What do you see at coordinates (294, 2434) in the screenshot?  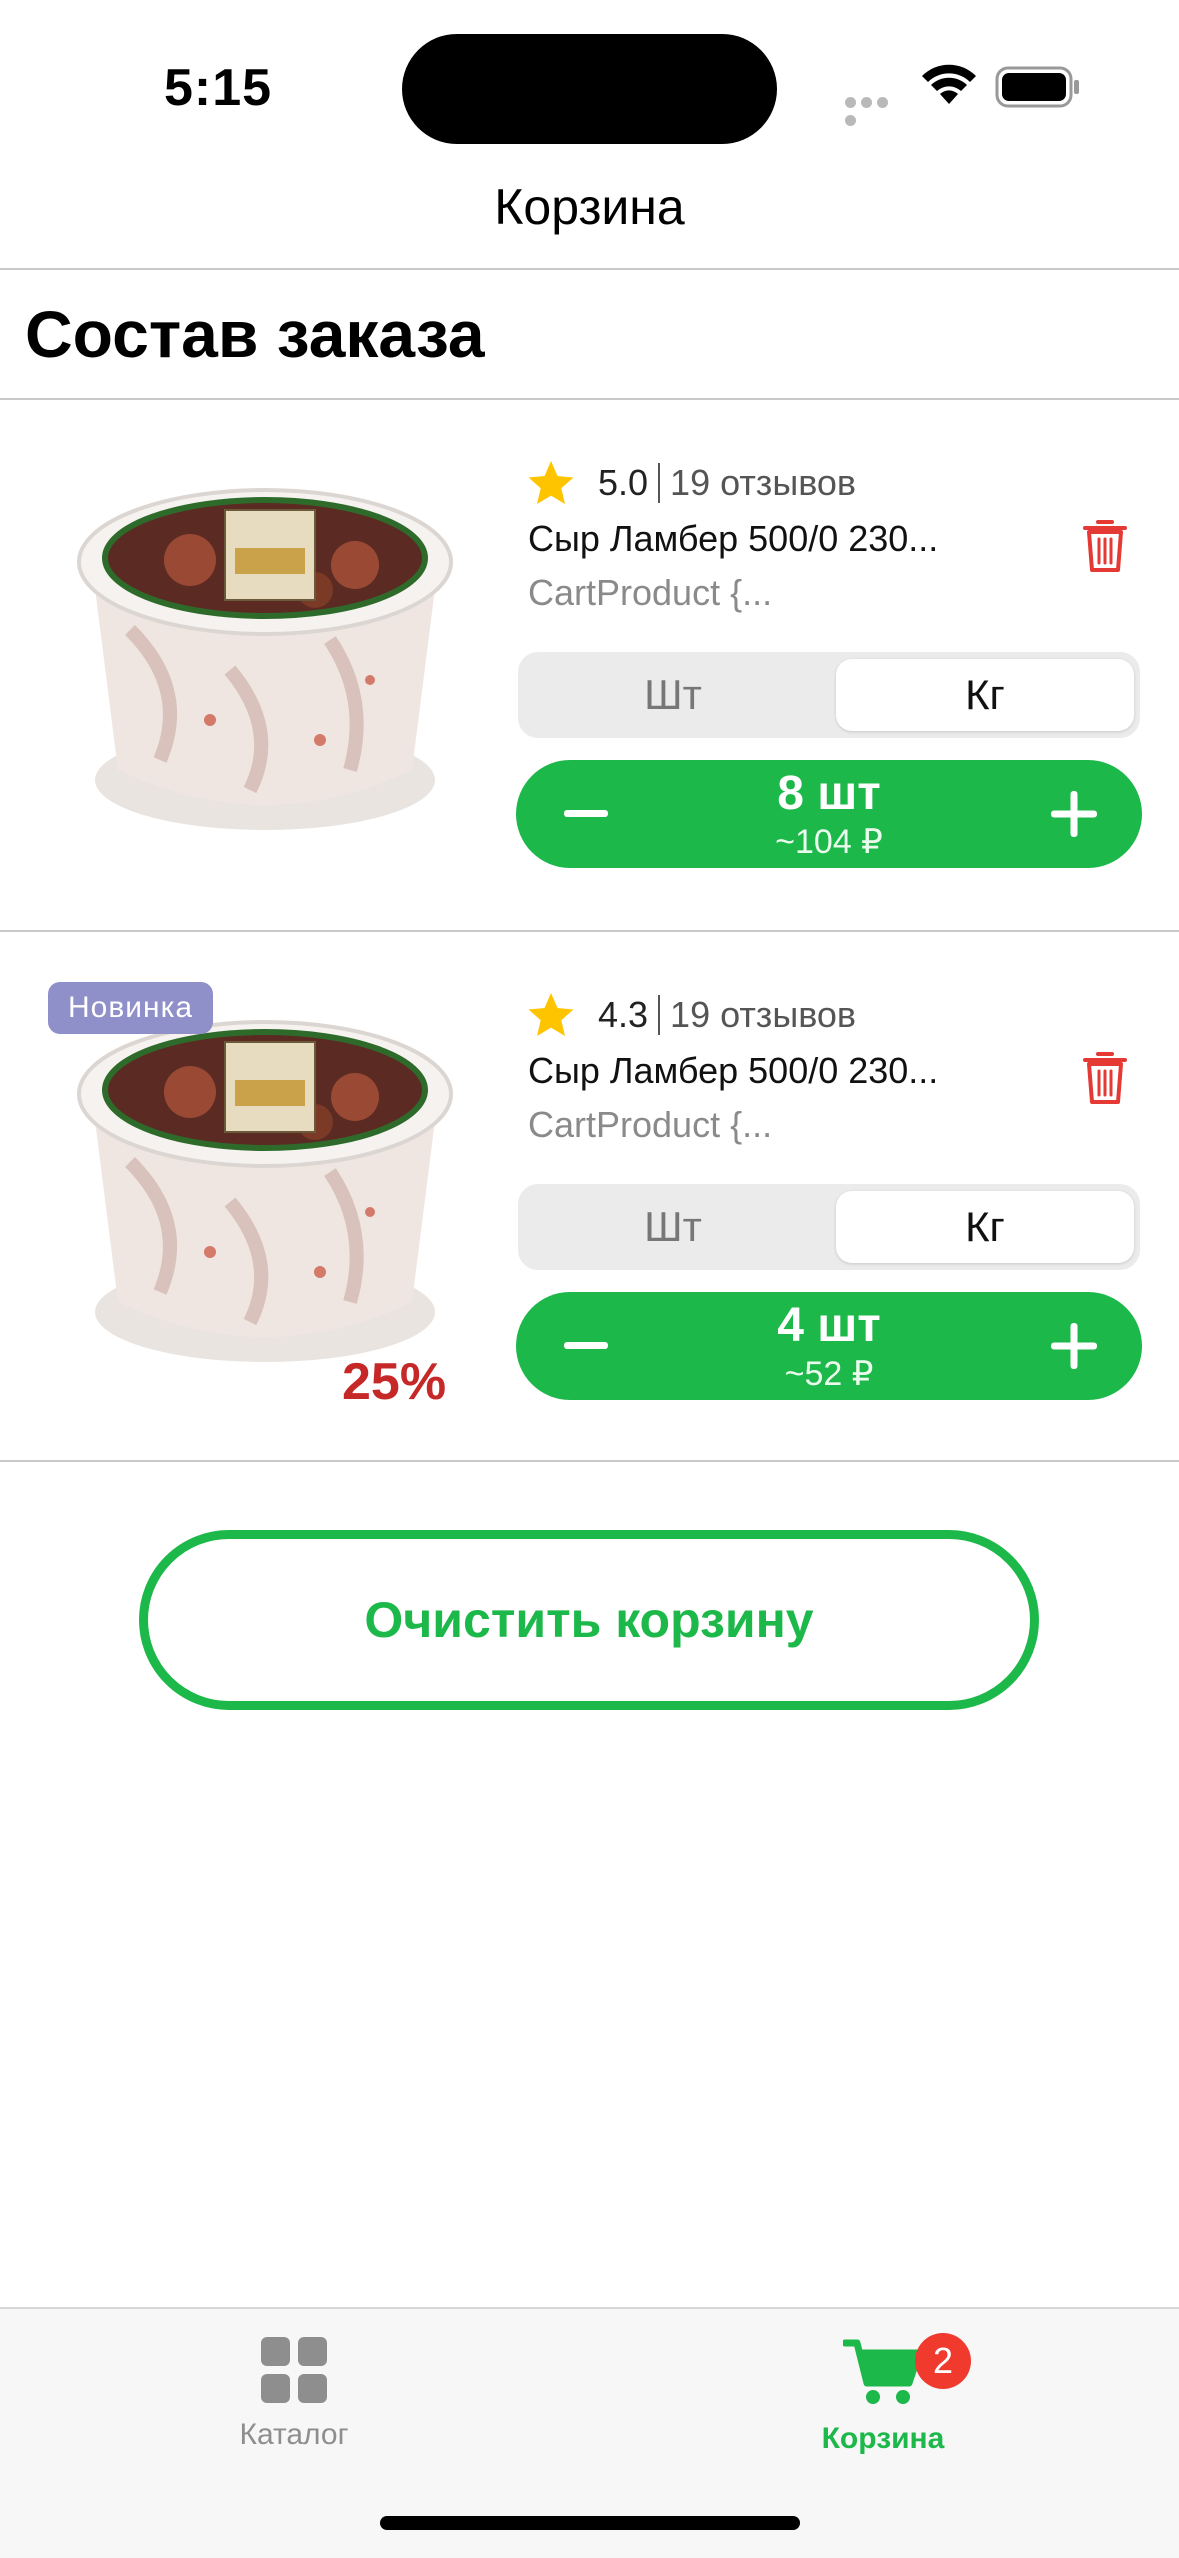 I see `tab-catalog-label: Каталог` at bounding box center [294, 2434].